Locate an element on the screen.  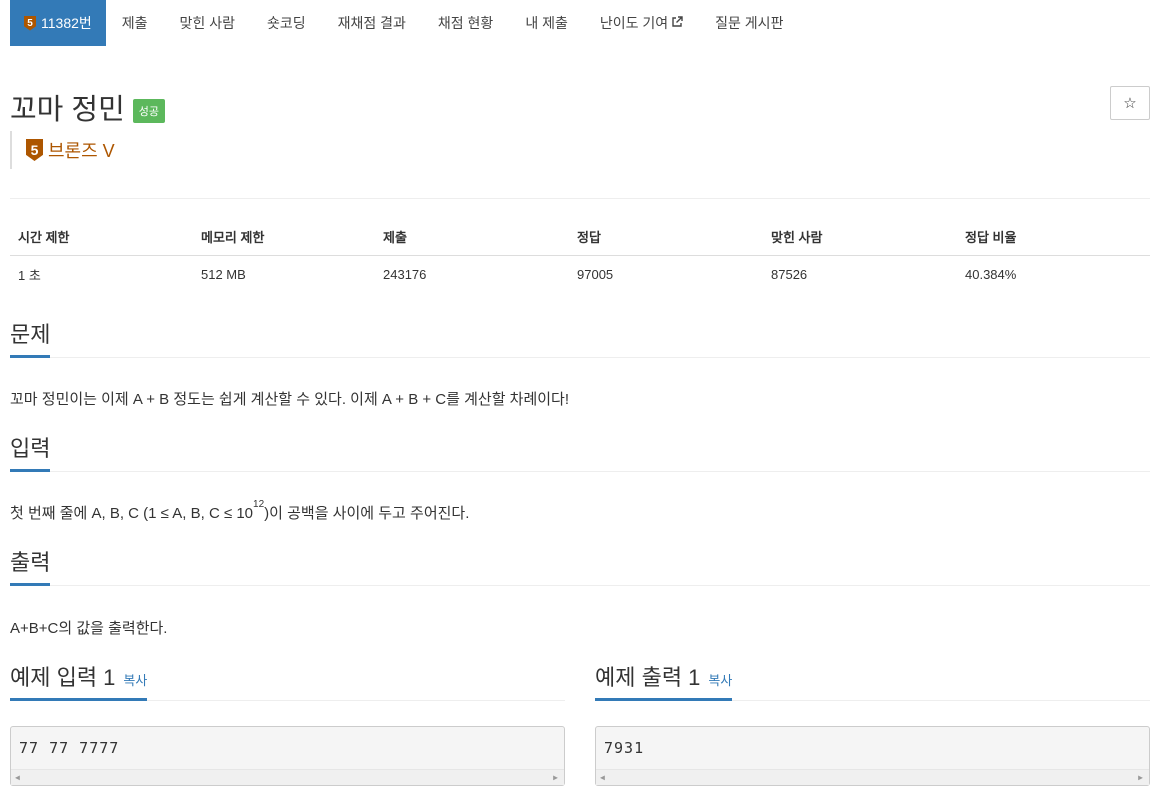
nav-tab-my-submissions: 내 제출 is located at coordinates (546, 23).